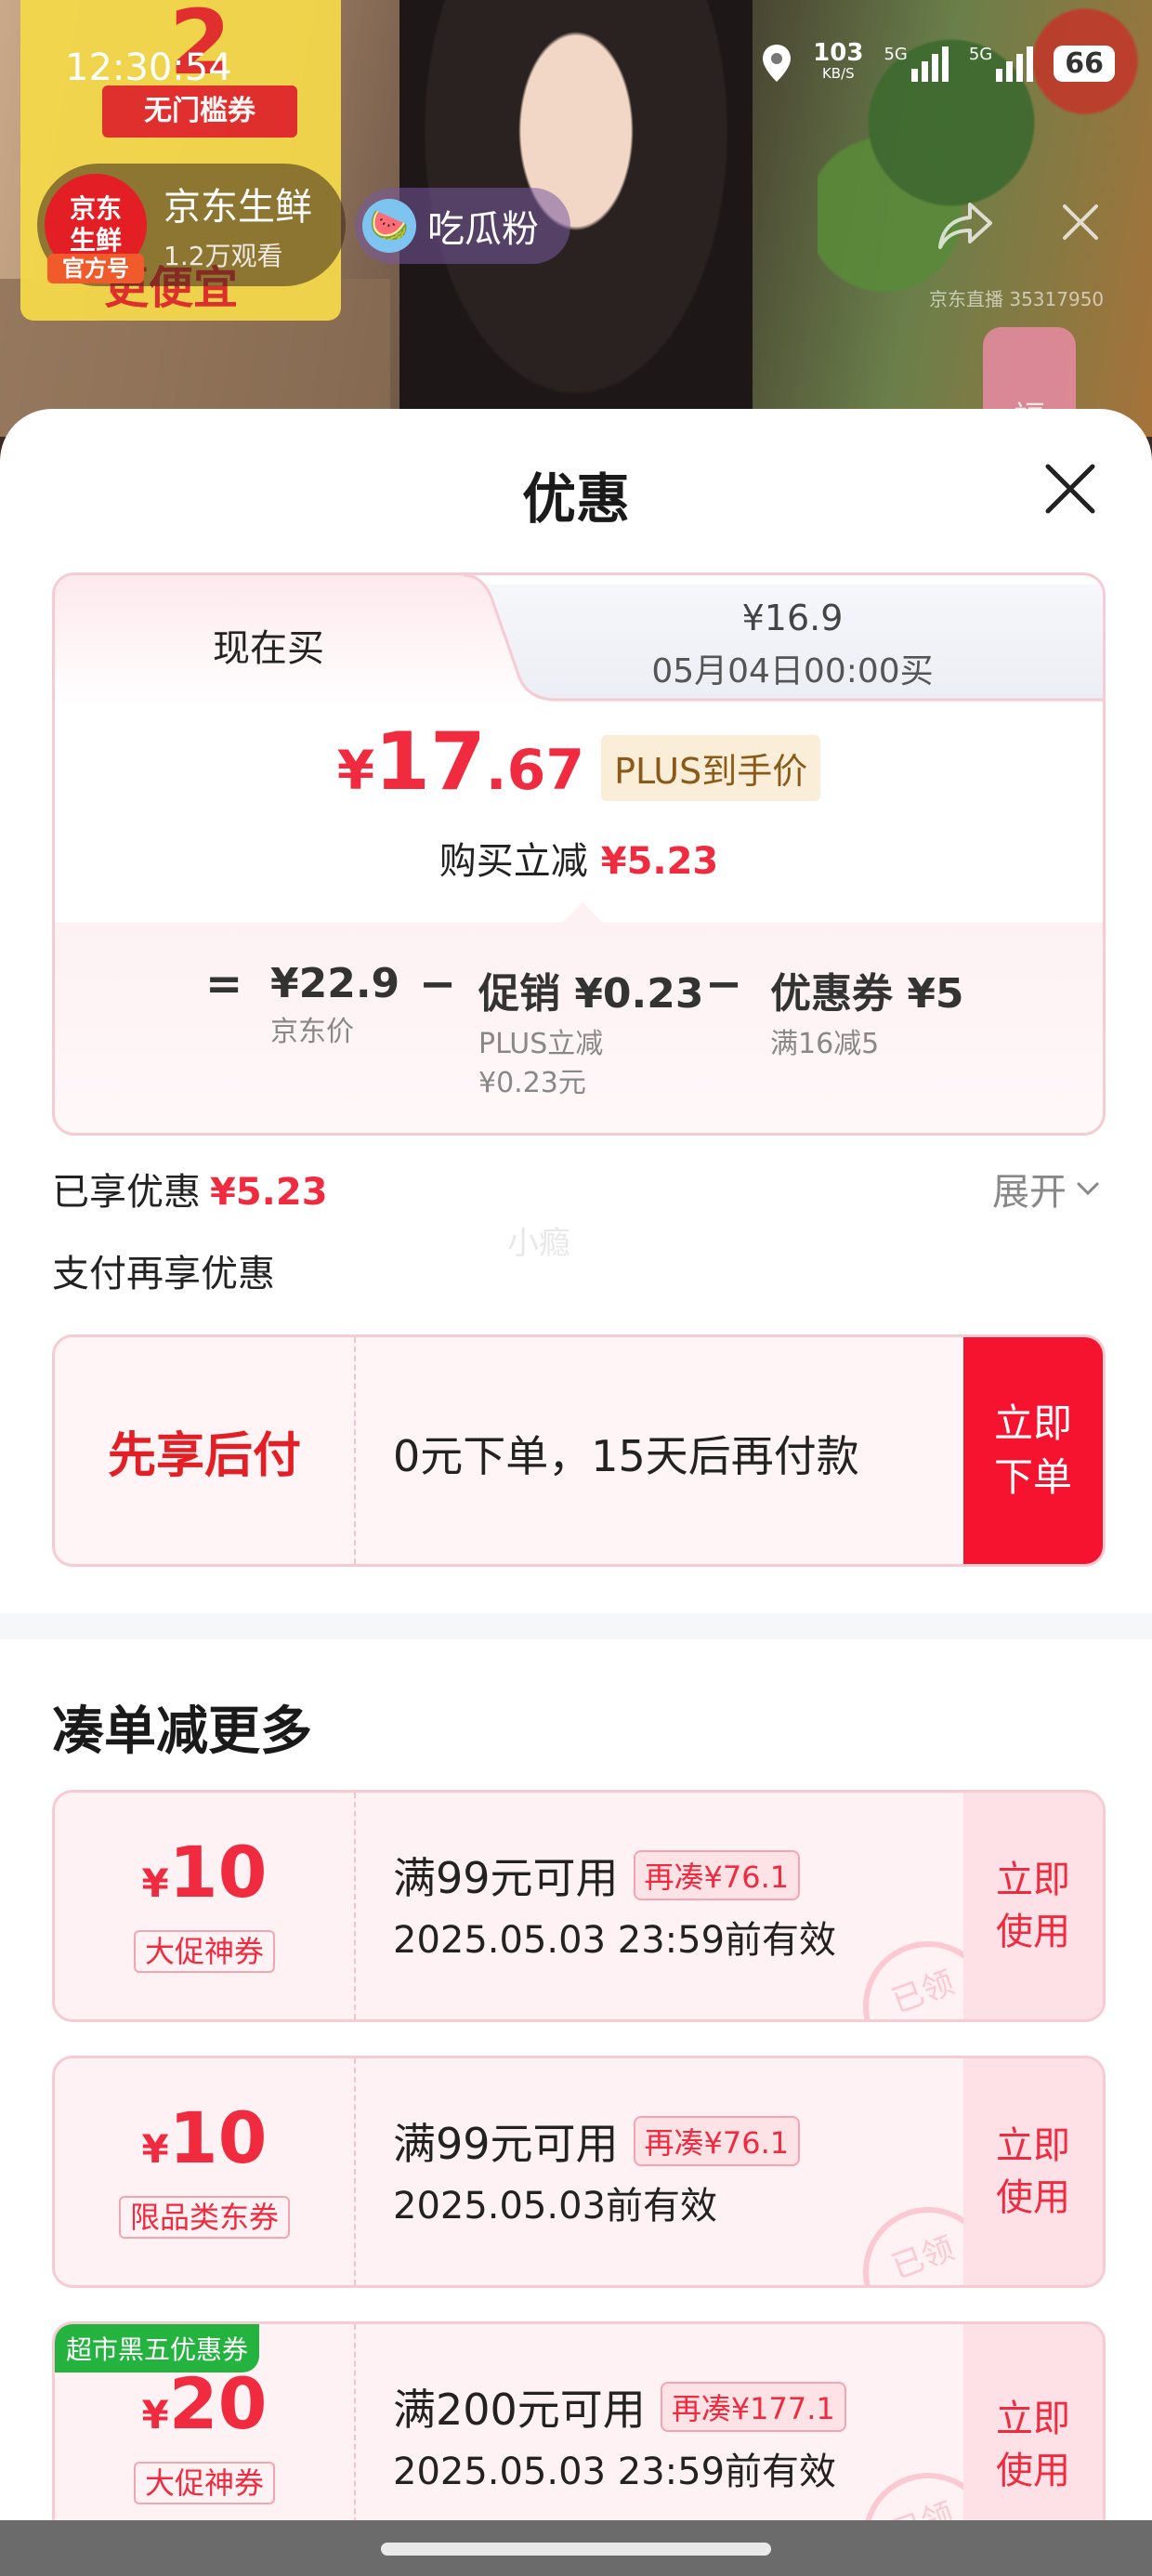 The height and width of the screenshot is (2576, 1152). Describe the element at coordinates (538, 1243) in the screenshot. I see `watermark: 小瘾` at that location.